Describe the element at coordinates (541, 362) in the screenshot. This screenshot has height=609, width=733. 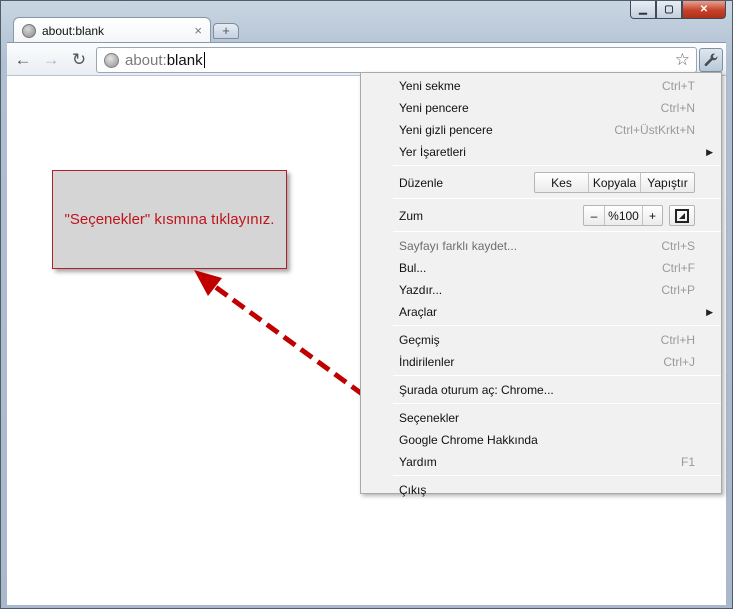
I see `menu-item-downloads: İndirilenler Ctrl+J` at that location.